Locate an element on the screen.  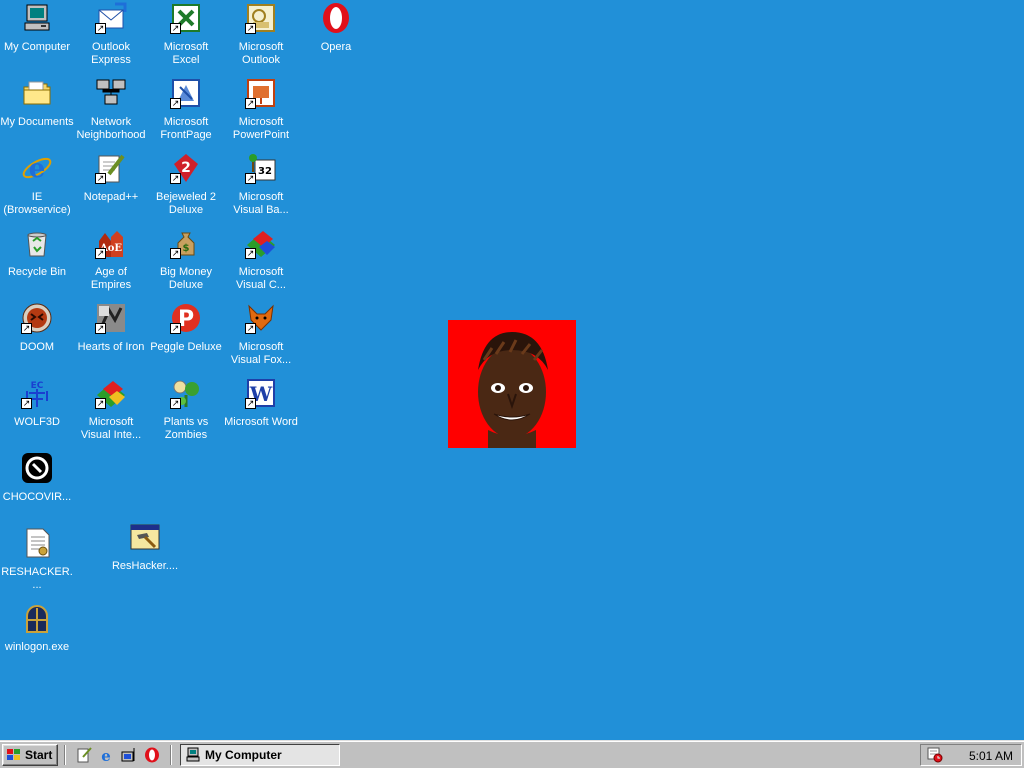
desktop-icon-outlook-express: ↗ Outlook Express is located at coordinates (111, 34).